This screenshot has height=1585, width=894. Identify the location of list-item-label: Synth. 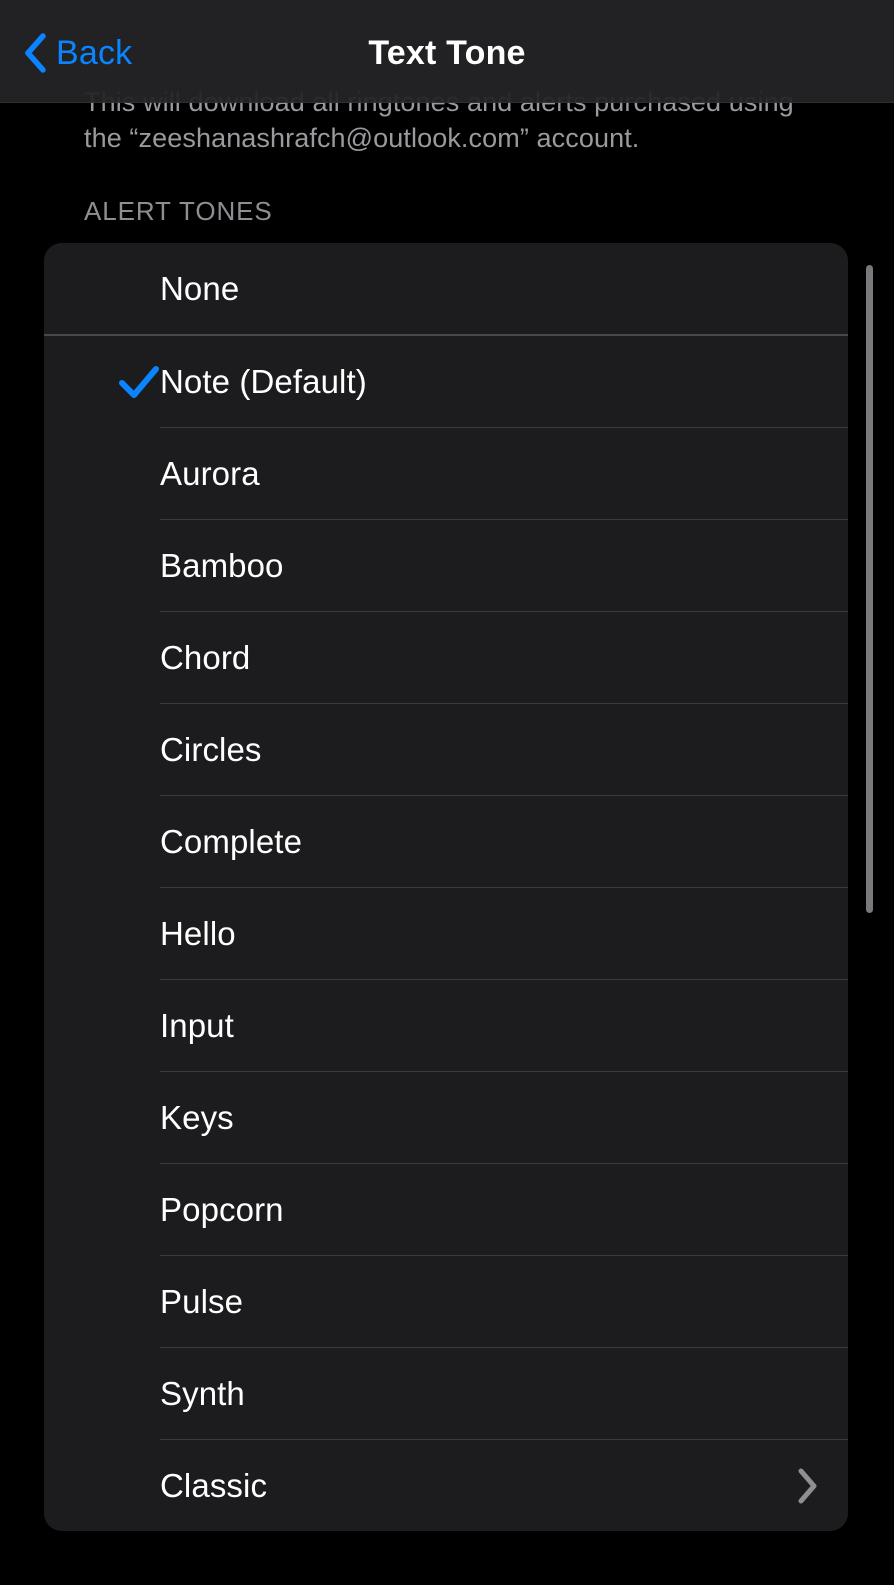
(202, 1393).